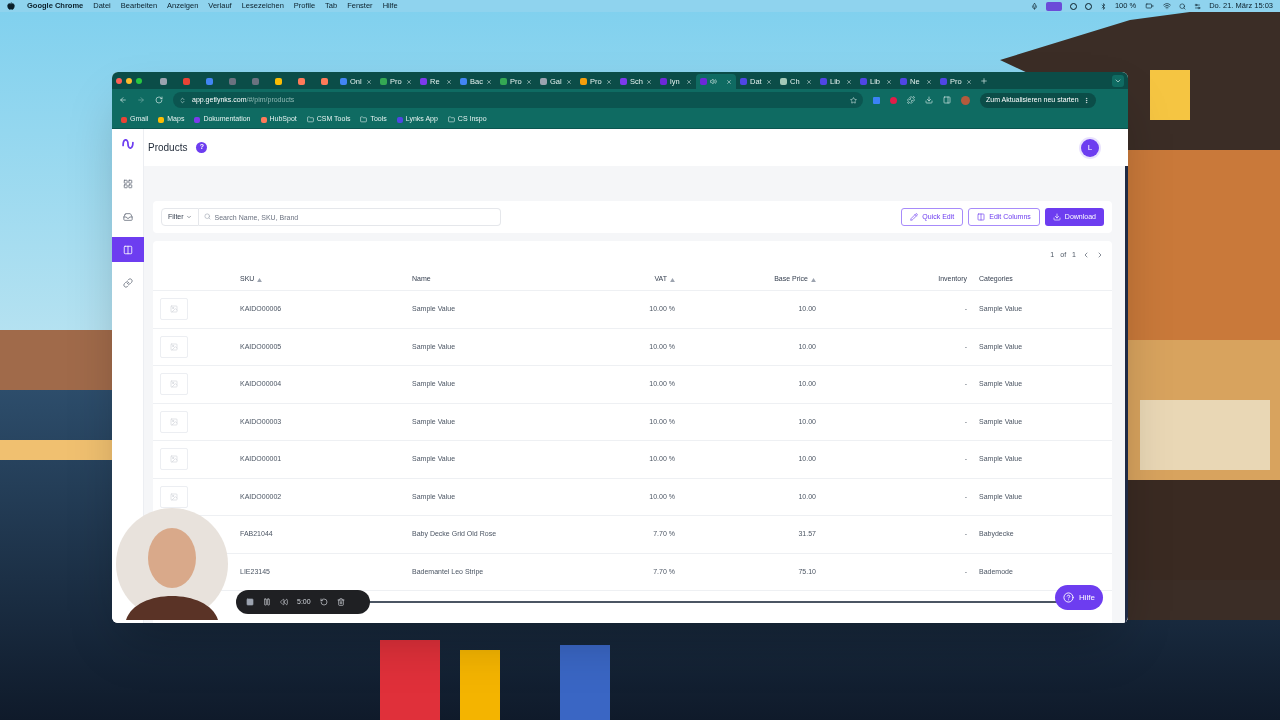 The height and width of the screenshot is (720, 1280). I want to click on trash-icon, so click(340, 602).